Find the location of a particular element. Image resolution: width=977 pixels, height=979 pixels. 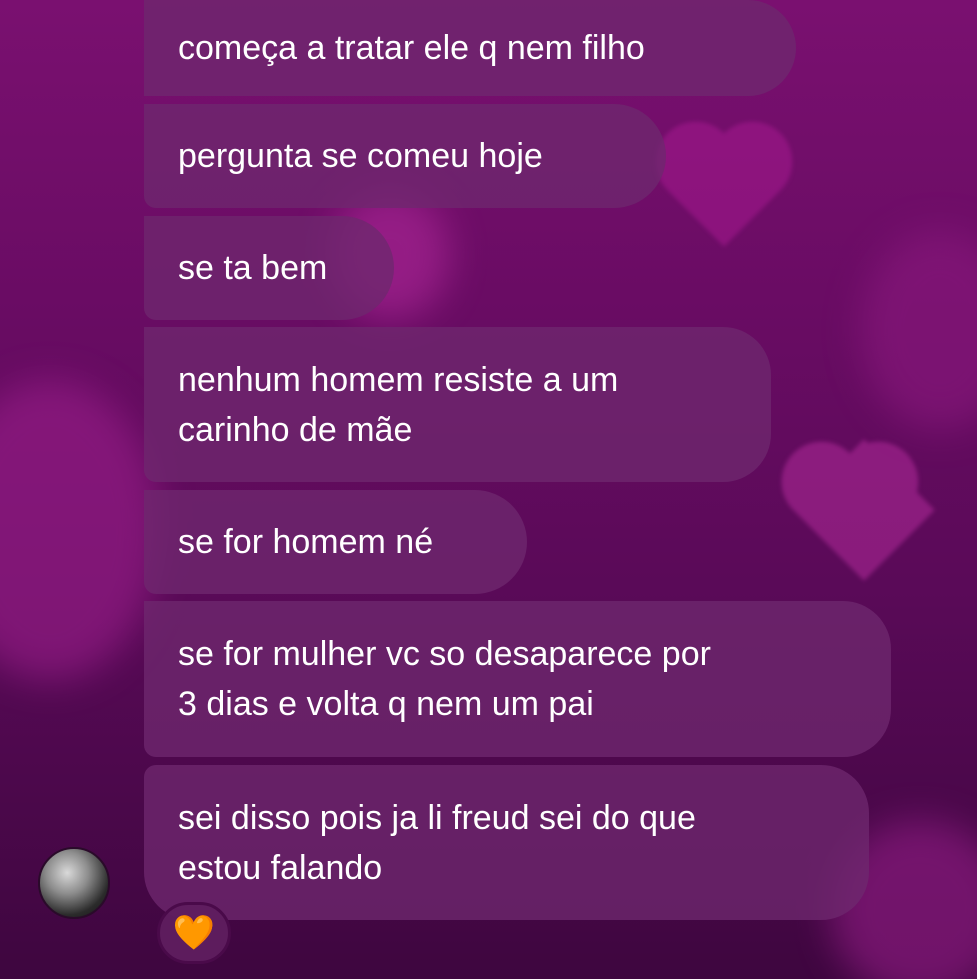

message-bubble: começa a tratar ele q nem filho is located at coordinates (470, 48).